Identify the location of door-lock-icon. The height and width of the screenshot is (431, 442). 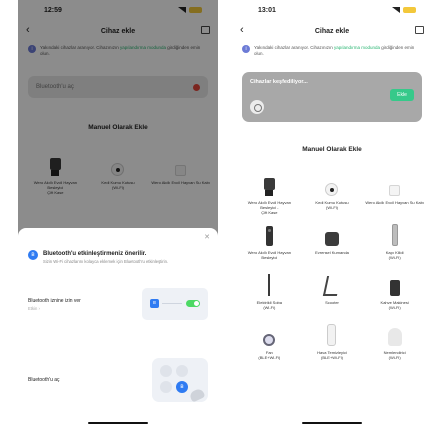
(394, 234).